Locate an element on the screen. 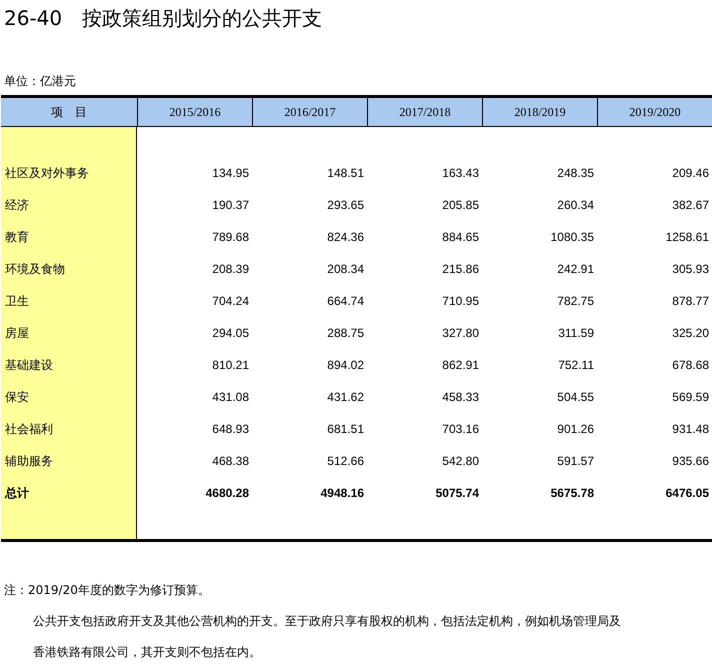 The width and height of the screenshot is (712, 670). page-title: 26-40 按政策组别划分的公共开支 is located at coordinates (163, 18).